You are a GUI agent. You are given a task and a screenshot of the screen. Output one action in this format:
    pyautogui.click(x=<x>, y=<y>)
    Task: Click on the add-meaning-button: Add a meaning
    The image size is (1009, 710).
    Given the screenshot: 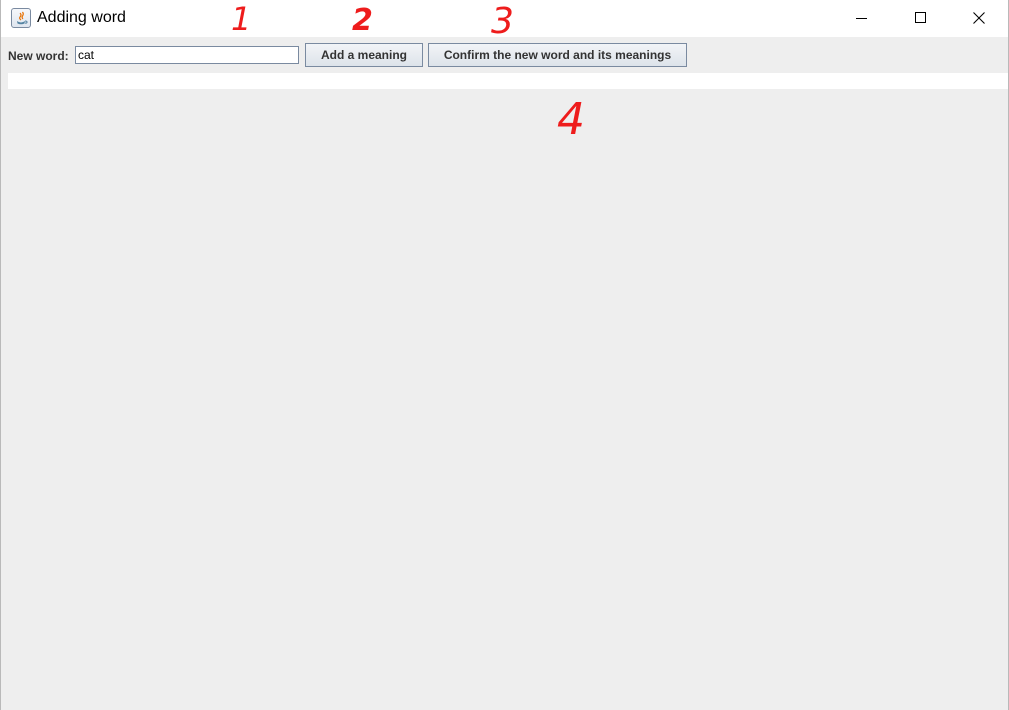 What is the action you would take?
    pyautogui.click(x=364, y=55)
    